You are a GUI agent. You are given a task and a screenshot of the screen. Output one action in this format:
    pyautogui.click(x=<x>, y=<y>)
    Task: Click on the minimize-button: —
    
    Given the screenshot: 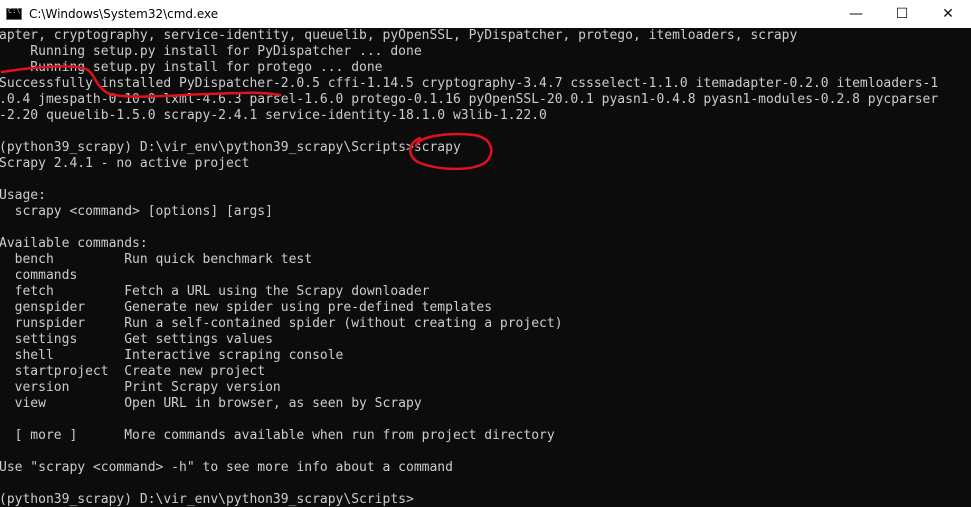 What is the action you would take?
    pyautogui.click(x=856, y=14)
    